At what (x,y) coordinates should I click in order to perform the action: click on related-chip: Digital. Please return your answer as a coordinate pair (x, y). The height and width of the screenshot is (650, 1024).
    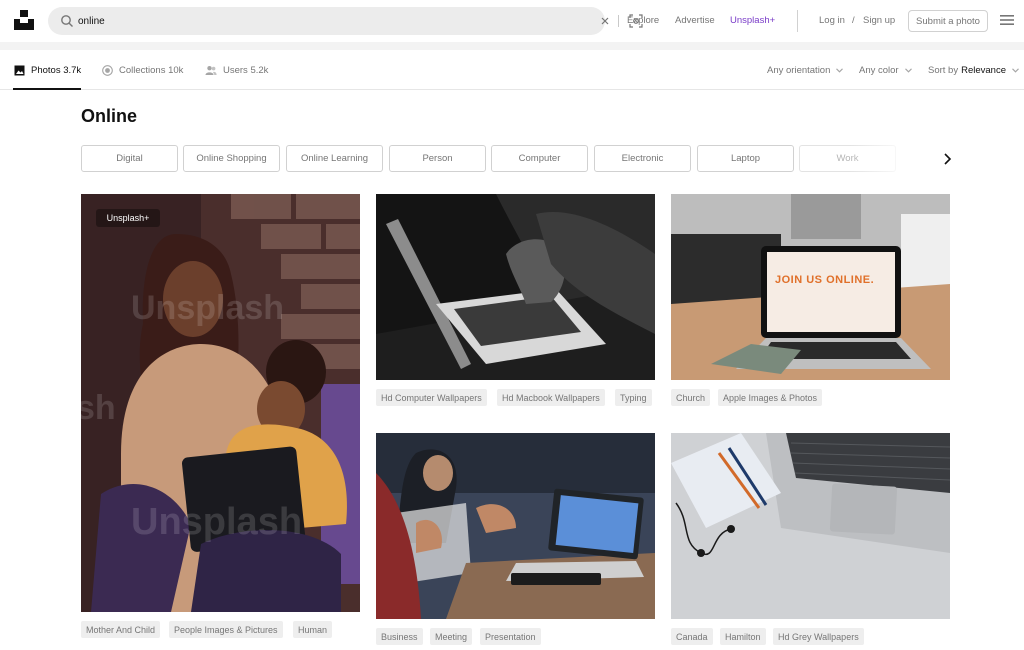
    Looking at the image, I should click on (129, 158).